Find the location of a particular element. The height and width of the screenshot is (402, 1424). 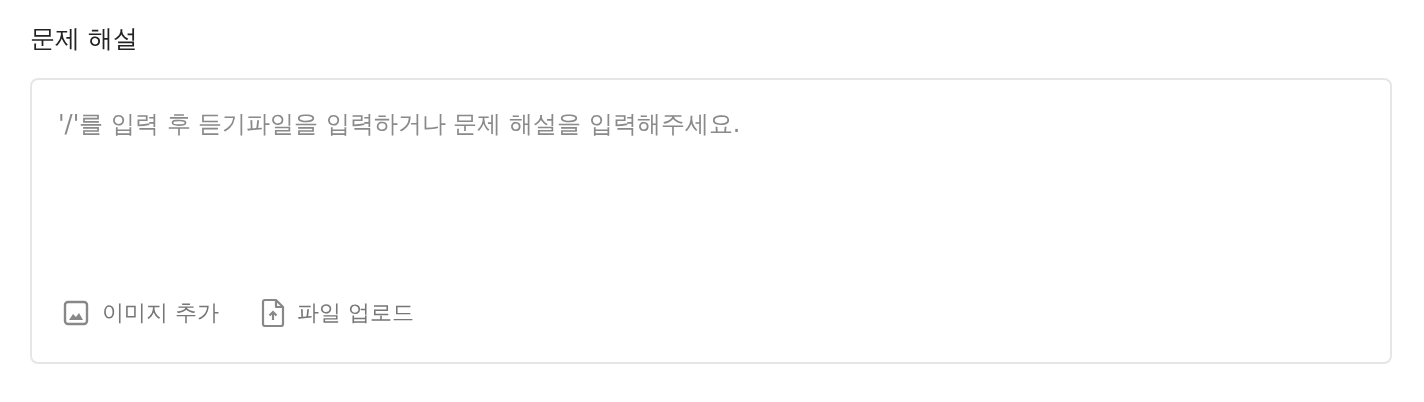

toolbar-button: 이미지 추가 is located at coordinates (140, 313).